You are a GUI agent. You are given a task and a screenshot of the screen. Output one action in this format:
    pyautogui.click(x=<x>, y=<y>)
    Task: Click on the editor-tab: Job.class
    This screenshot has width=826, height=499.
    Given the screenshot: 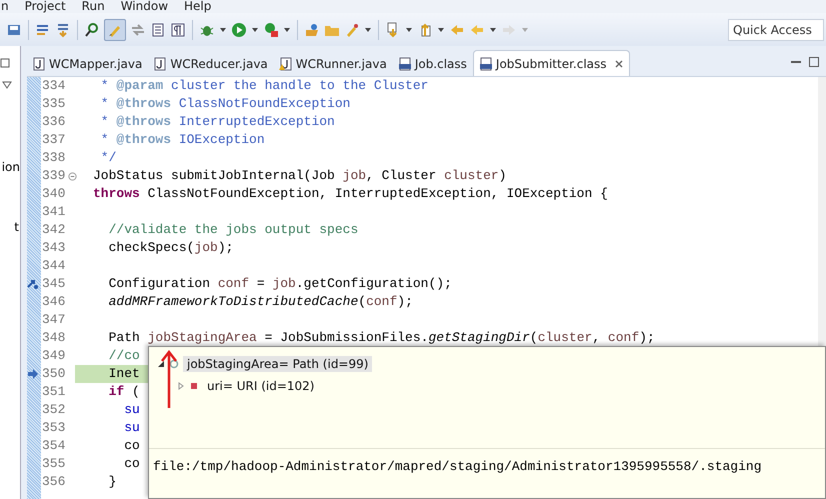 What is the action you would take?
    pyautogui.click(x=432, y=63)
    